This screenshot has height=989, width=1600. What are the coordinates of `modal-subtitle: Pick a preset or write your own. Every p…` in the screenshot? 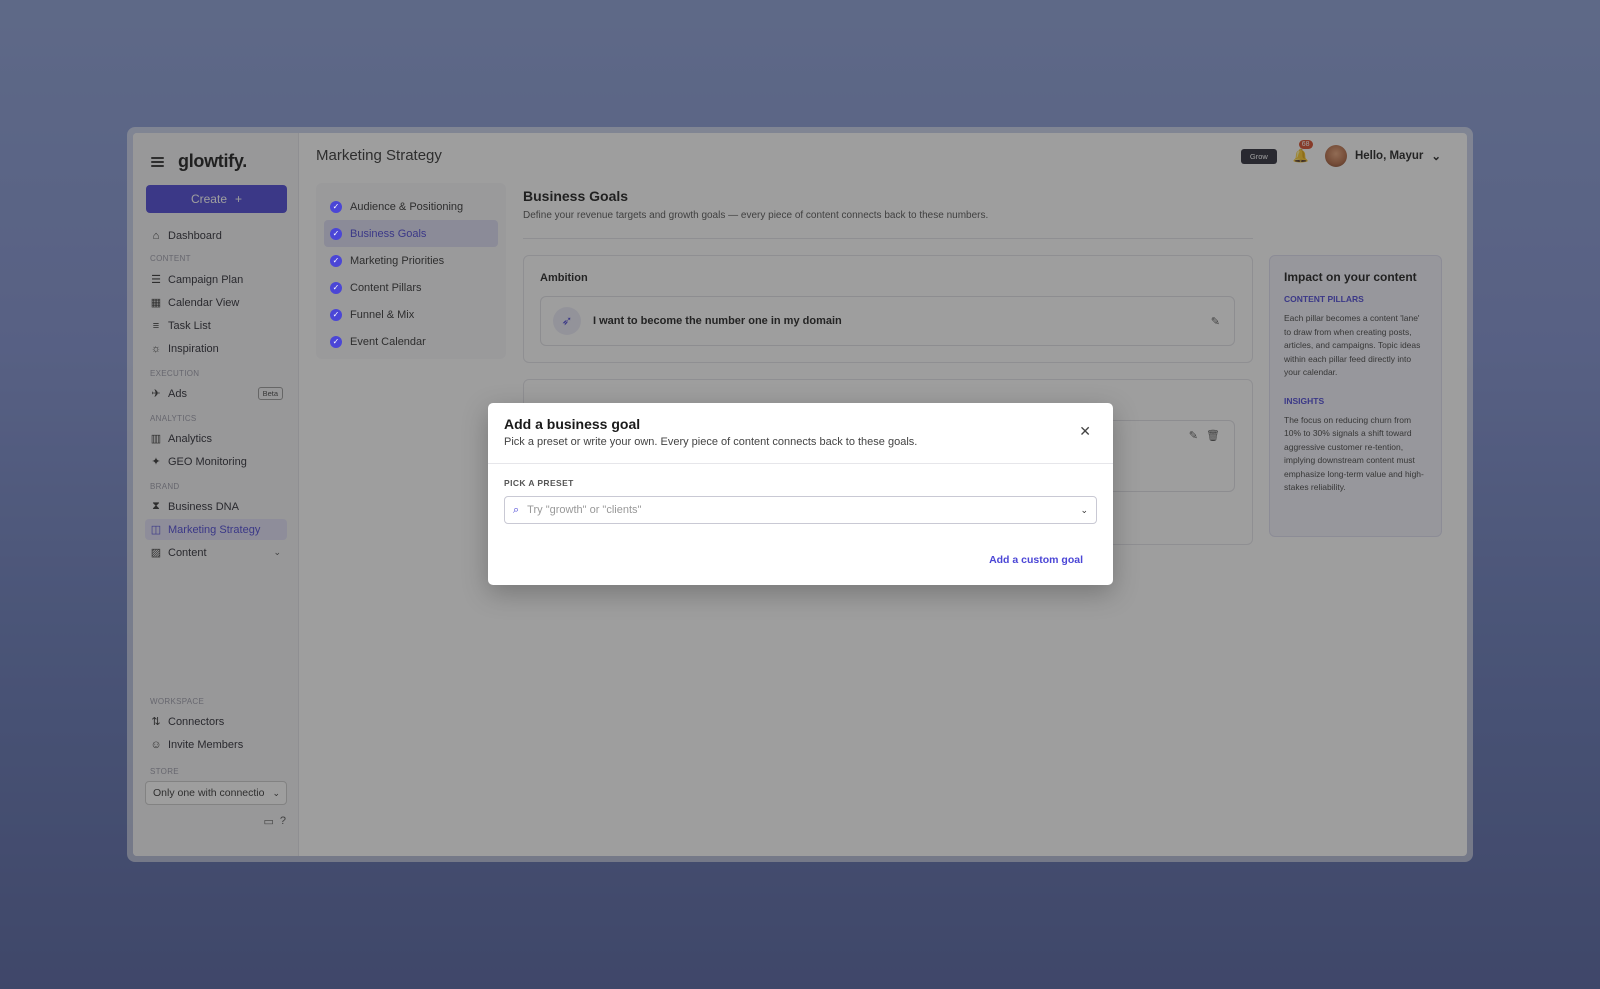 It's located at (711, 442).